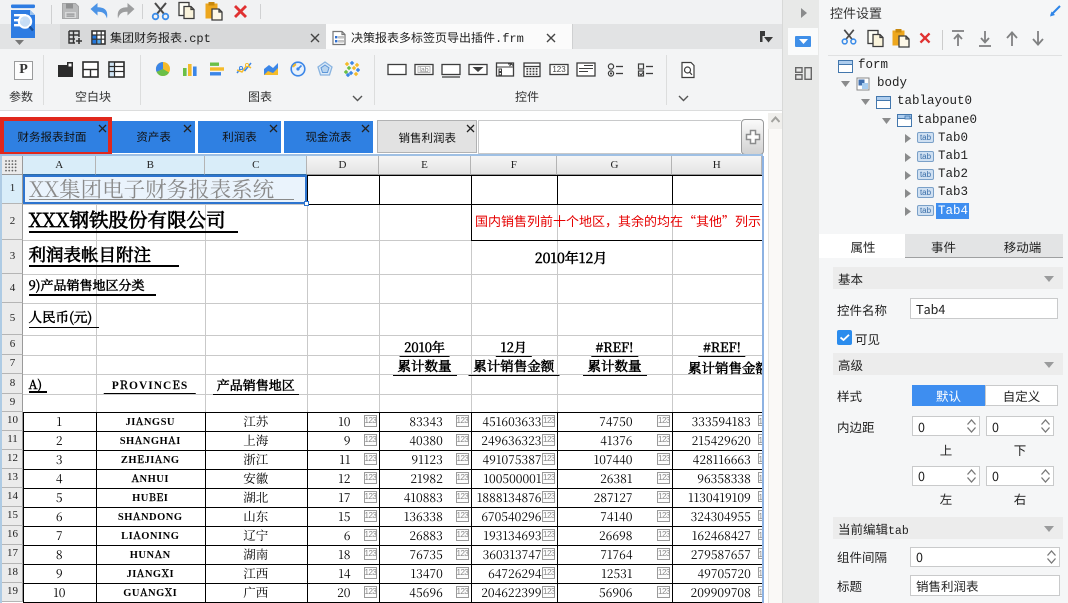 This screenshot has height=603, width=1068. What do you see at coordinates (559, 69) in the screenshot?
I see `svg-text: 123` at bounding box center [559, 69].